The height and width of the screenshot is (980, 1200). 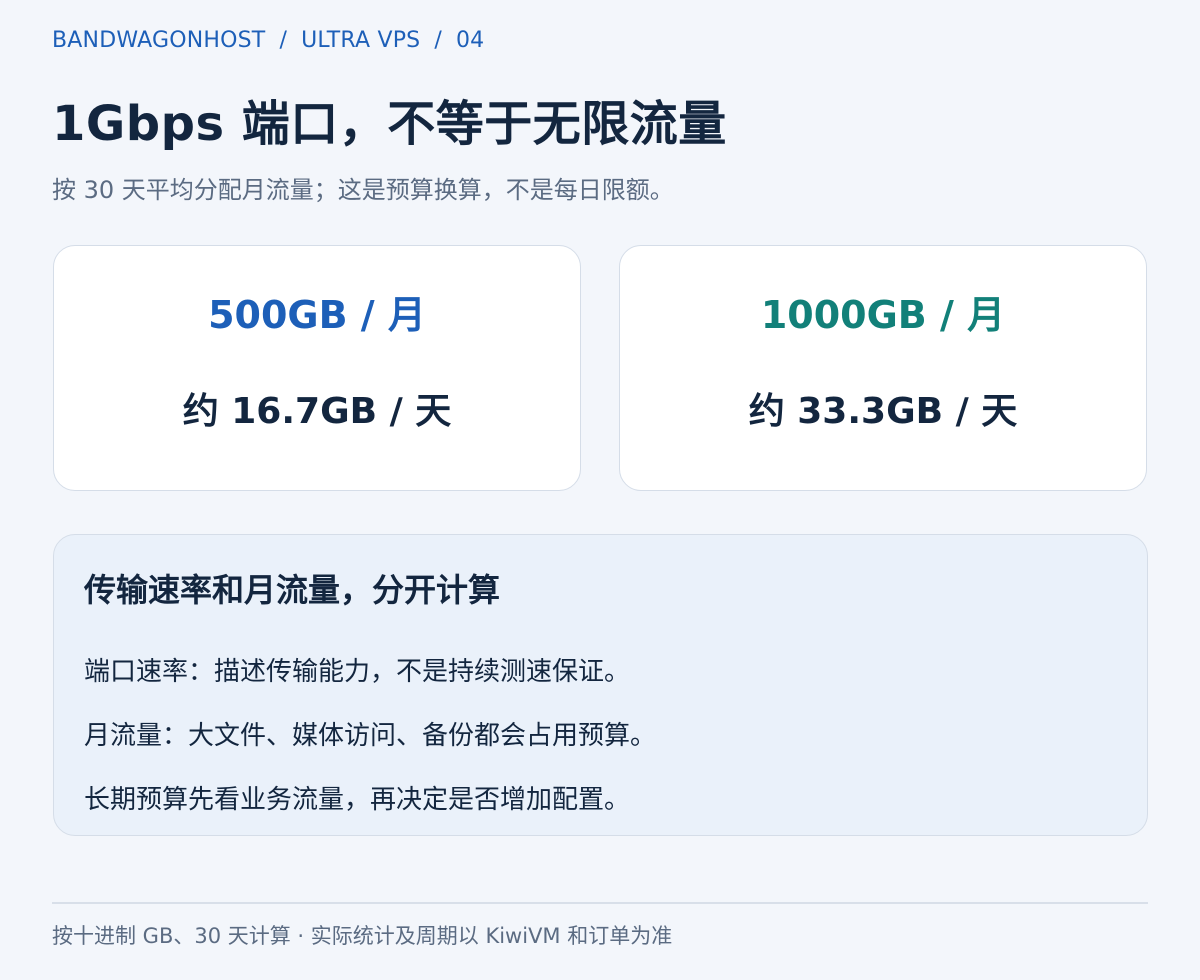 What do you see at coordinates (883, 411) in the screenshot?
I see `daily-traffic-value: 约 33.3GB / 天` at bounding box center [883, 411].